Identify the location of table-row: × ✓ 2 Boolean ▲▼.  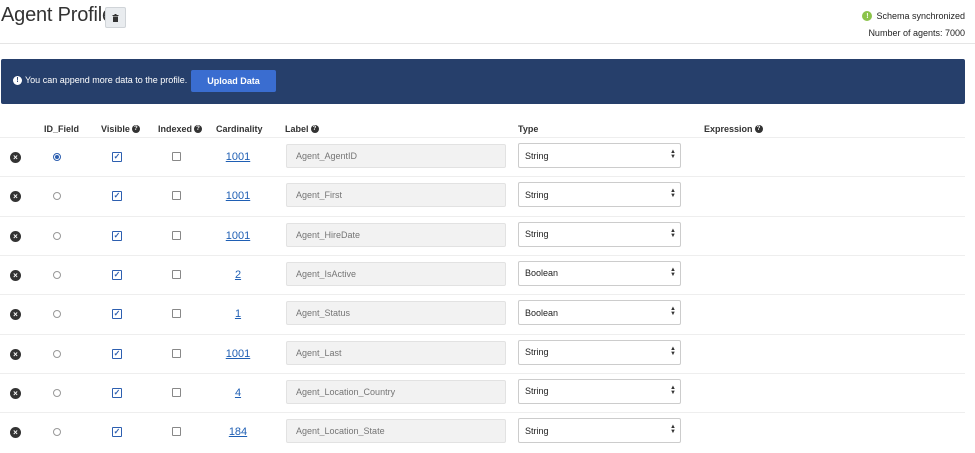
(482, 274).